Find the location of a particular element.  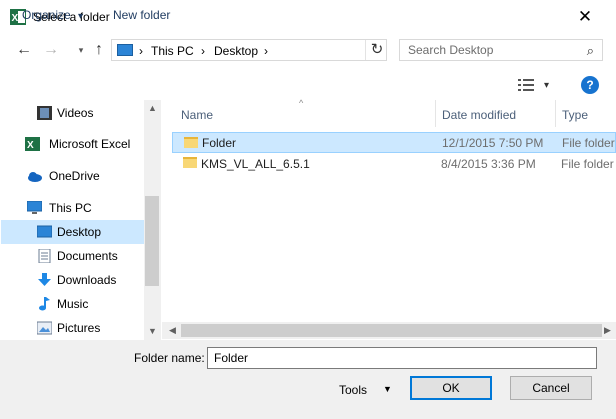

cloud-icon is located at coordinates (35, 177).